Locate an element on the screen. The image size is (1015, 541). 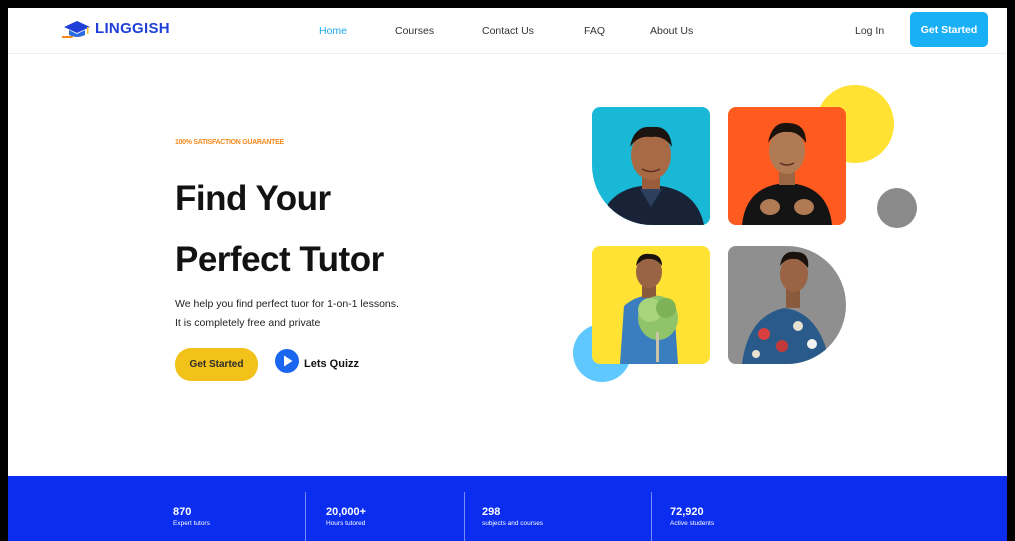
nav-faq: FAQ is located at coordinates (594, 31).